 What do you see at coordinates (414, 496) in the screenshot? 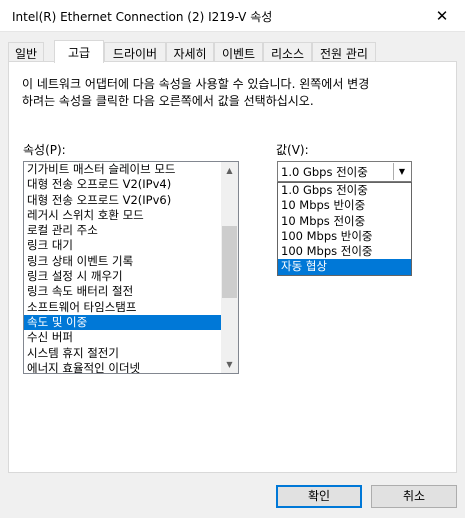
I see `cancel-button: 취소` at bounding box center [414, 496].